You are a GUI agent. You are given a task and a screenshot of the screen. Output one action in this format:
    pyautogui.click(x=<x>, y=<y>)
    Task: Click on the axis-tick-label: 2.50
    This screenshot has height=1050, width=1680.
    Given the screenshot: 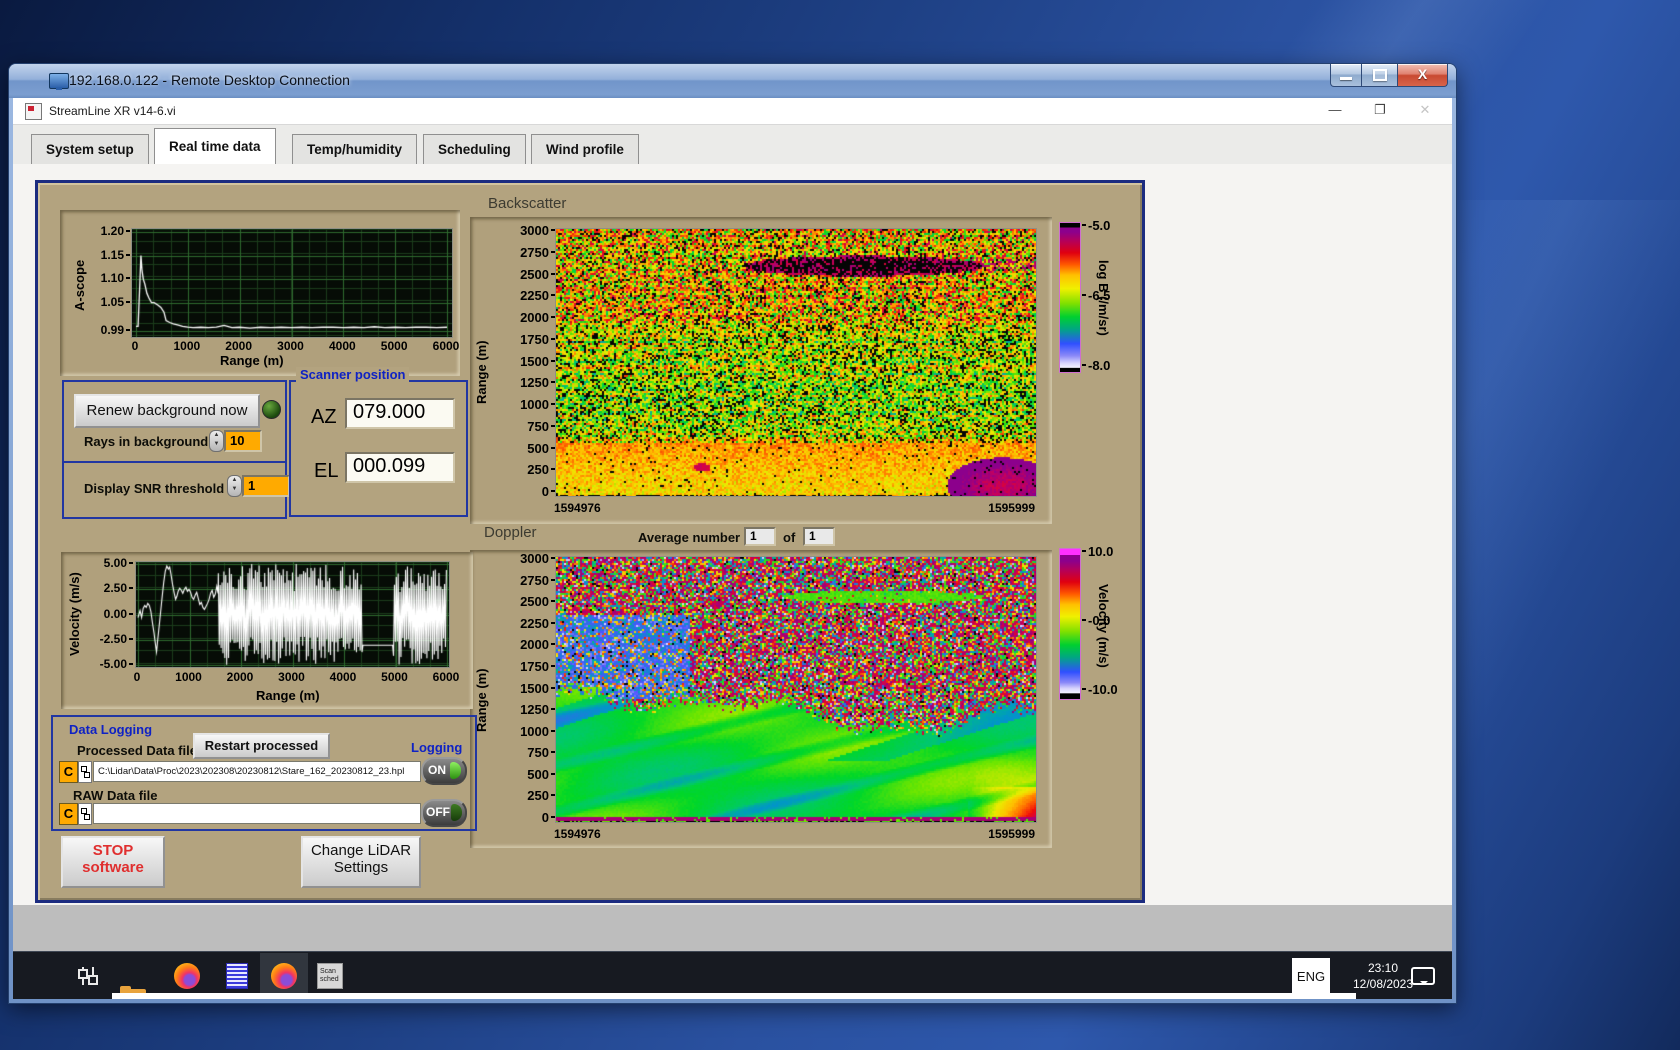 What is the action you would take?
    pyautogui.click(x=115, y=588)
    